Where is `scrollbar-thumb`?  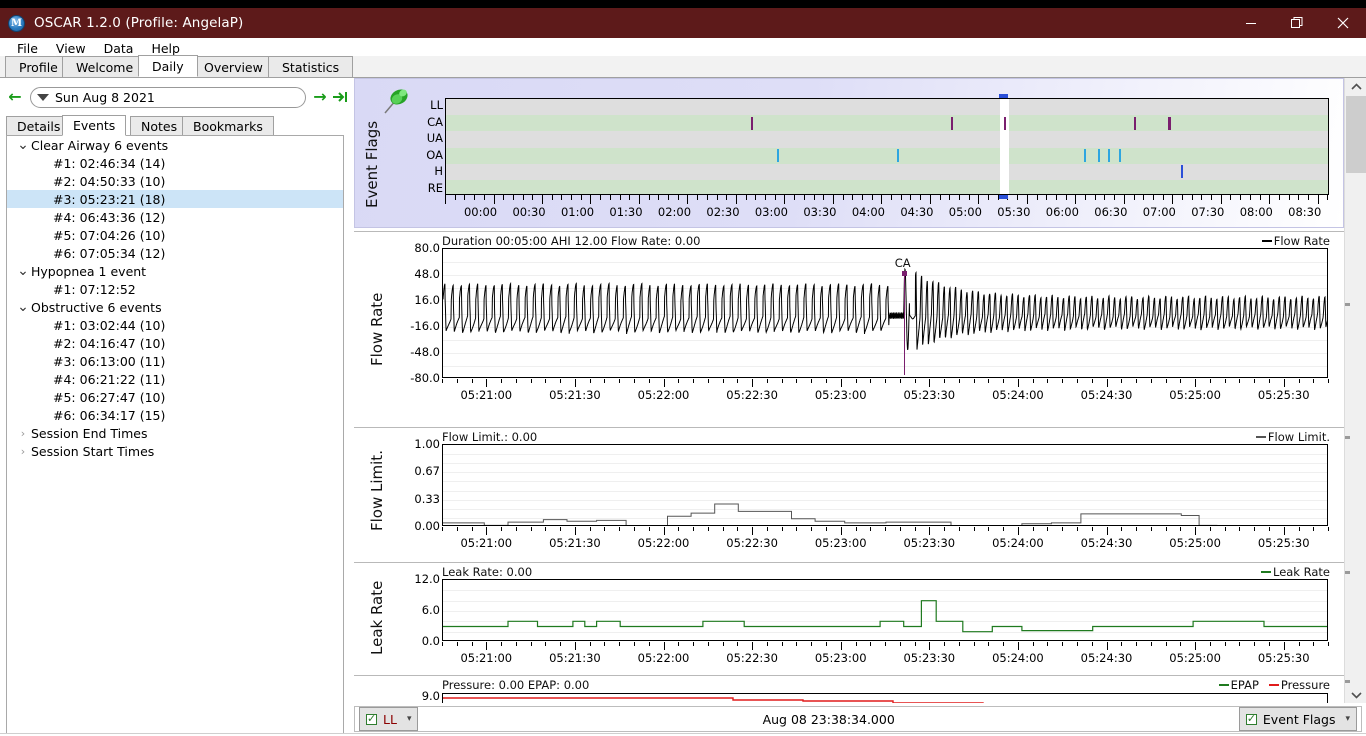
scrollbar-thumb is located at coordinates (1356, 134).